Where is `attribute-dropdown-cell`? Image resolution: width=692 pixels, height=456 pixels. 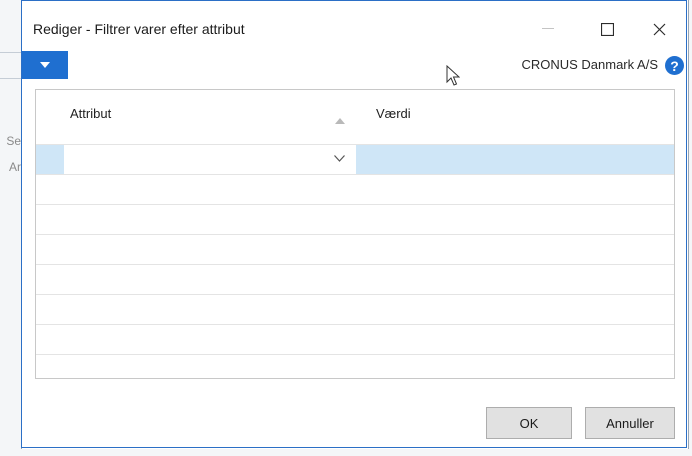
attribute-dropdown-cell is located at coordinates (210, 160).